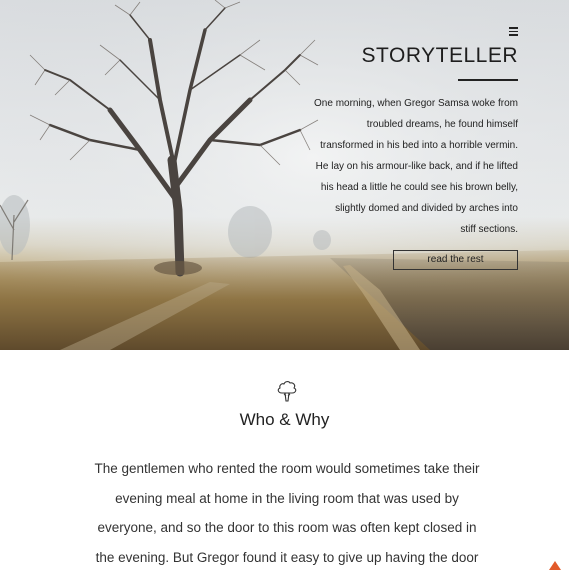 This screenshot has height=571, width=569. I want to click on intro-line: stiff sections., so click(489, 229).